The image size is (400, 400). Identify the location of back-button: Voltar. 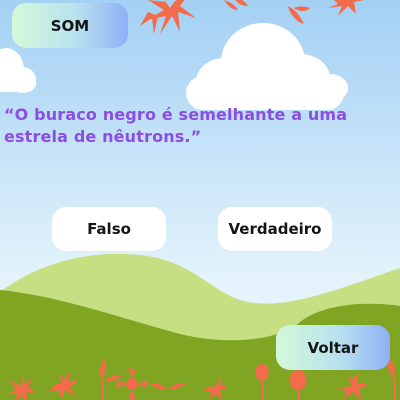
(333, 347).